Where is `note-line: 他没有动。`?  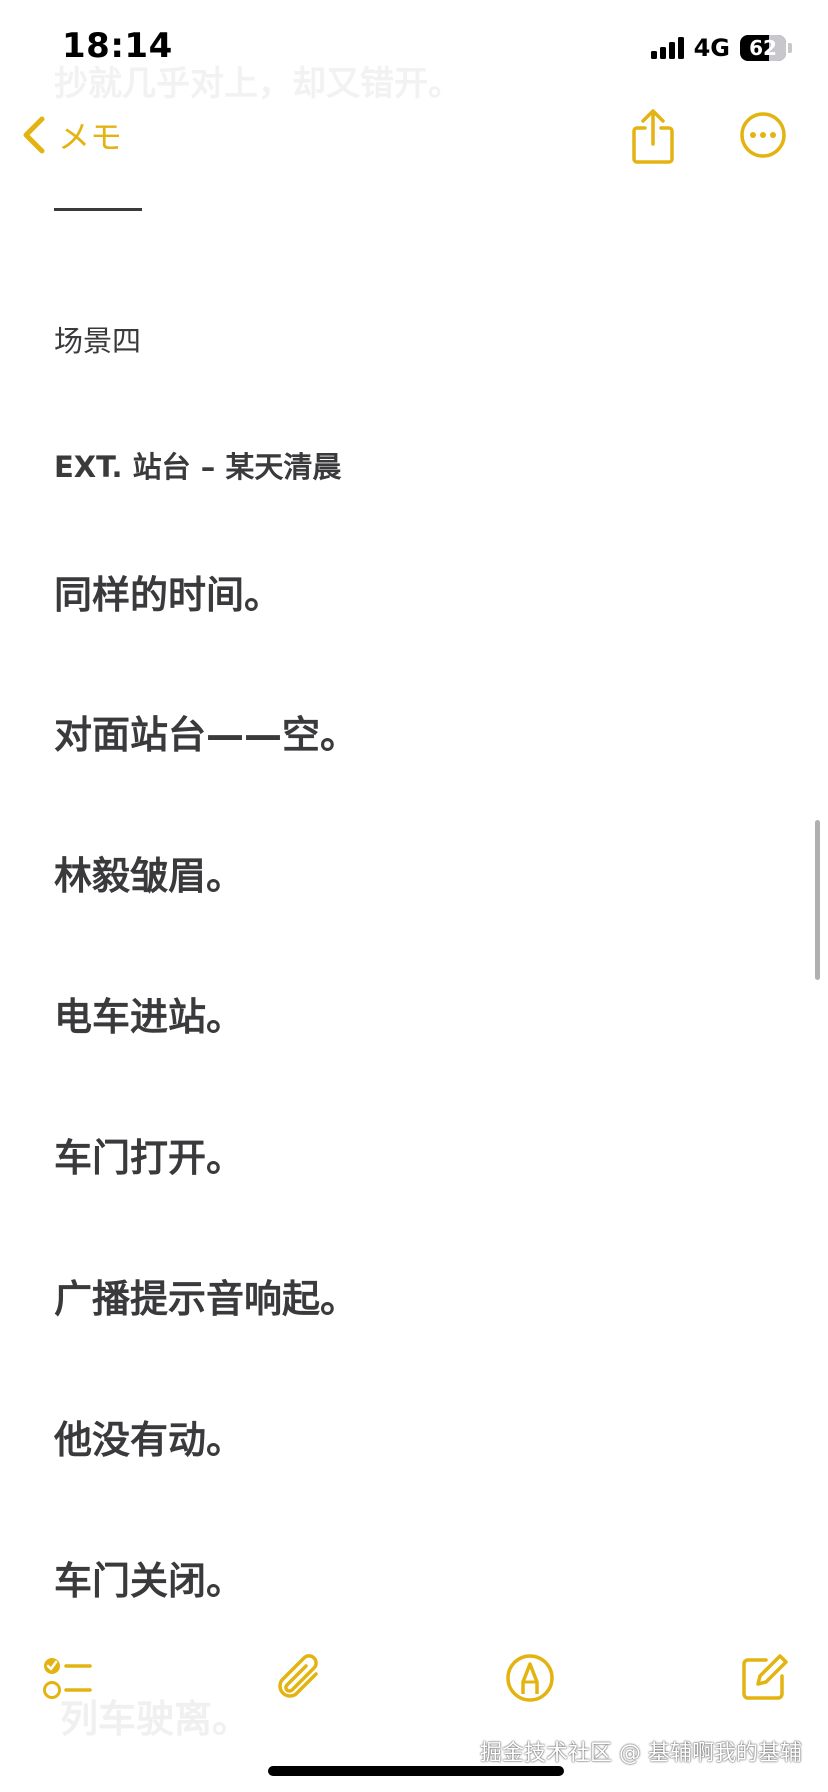
note-line: 他没有动。 is located at coordinates (149, 1436).